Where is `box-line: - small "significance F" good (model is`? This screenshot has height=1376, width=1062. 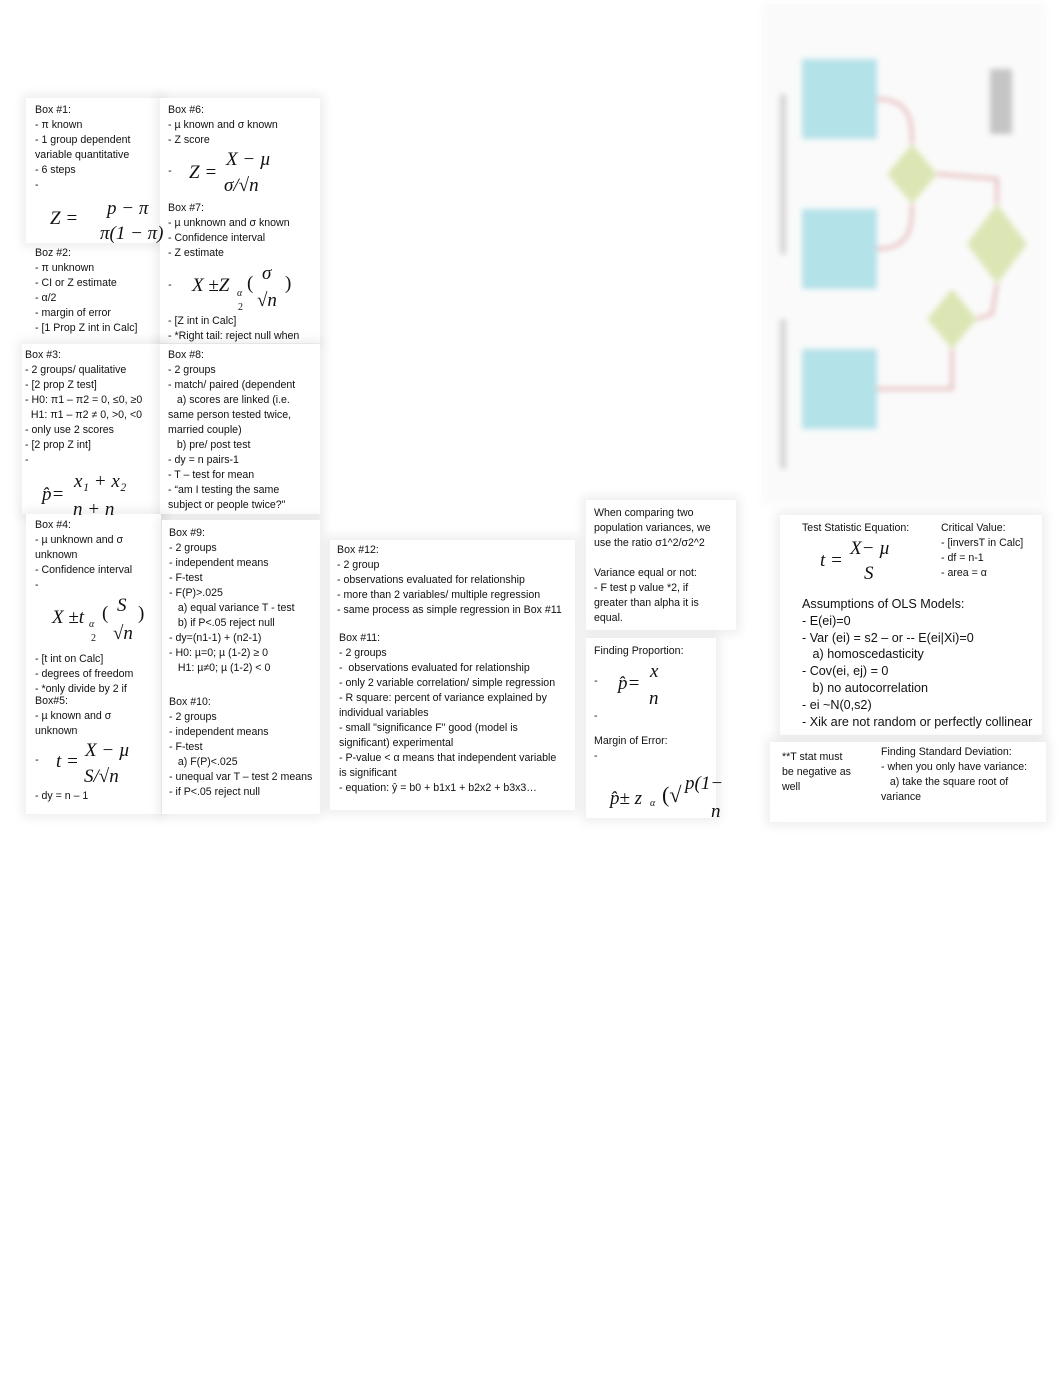 box-line: - small "significance F" good (model is is located at coordinates (428, 728).